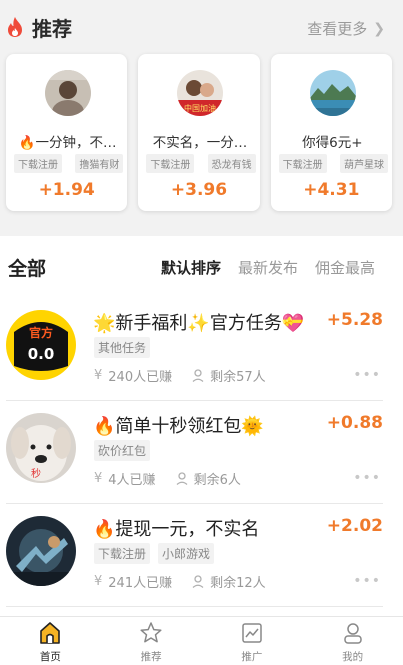 The width and height of the screenshot is (403, 665). What do you see at coordinates (194, 452) in the screenshot?
I see `task-item: 秒 🔥简单十秒领红包🌞 +0.88 砍价红包 ¥ 4人已赚 剩余6人 •••` at bounding box center [194, 452].